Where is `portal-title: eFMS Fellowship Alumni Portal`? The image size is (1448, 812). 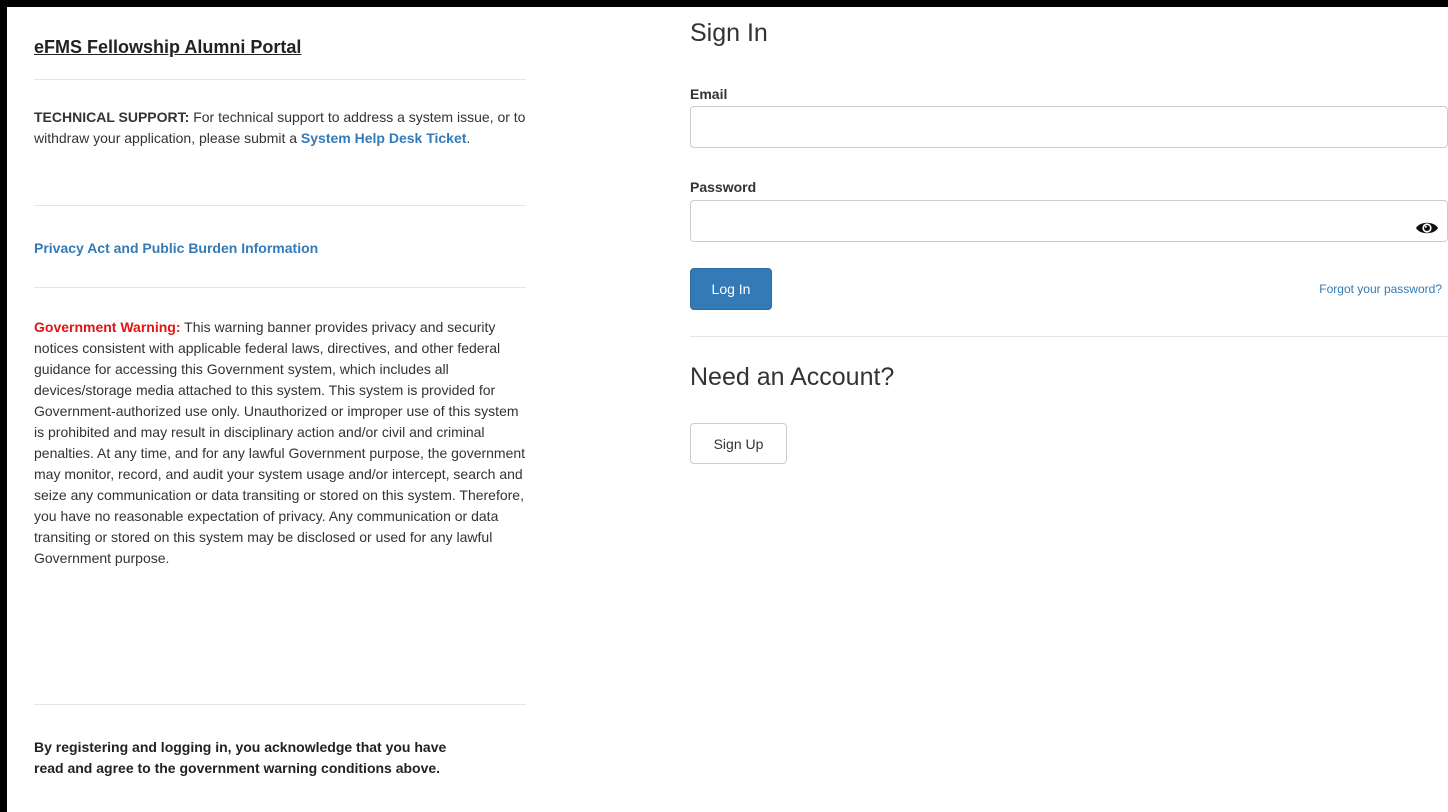
portal-title: eFMS Fellowship Alumni Portal is located at coordinates (168, 47).